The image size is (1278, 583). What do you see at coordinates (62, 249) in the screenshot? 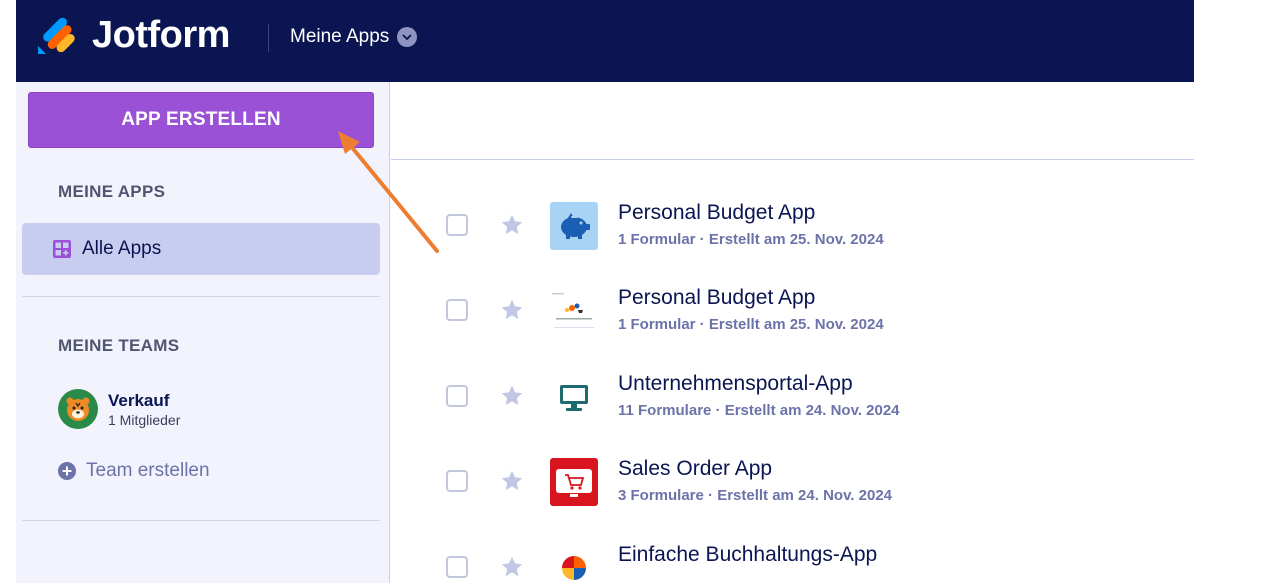
I see `grid-plus-icon` at bounding box center [62, 249].